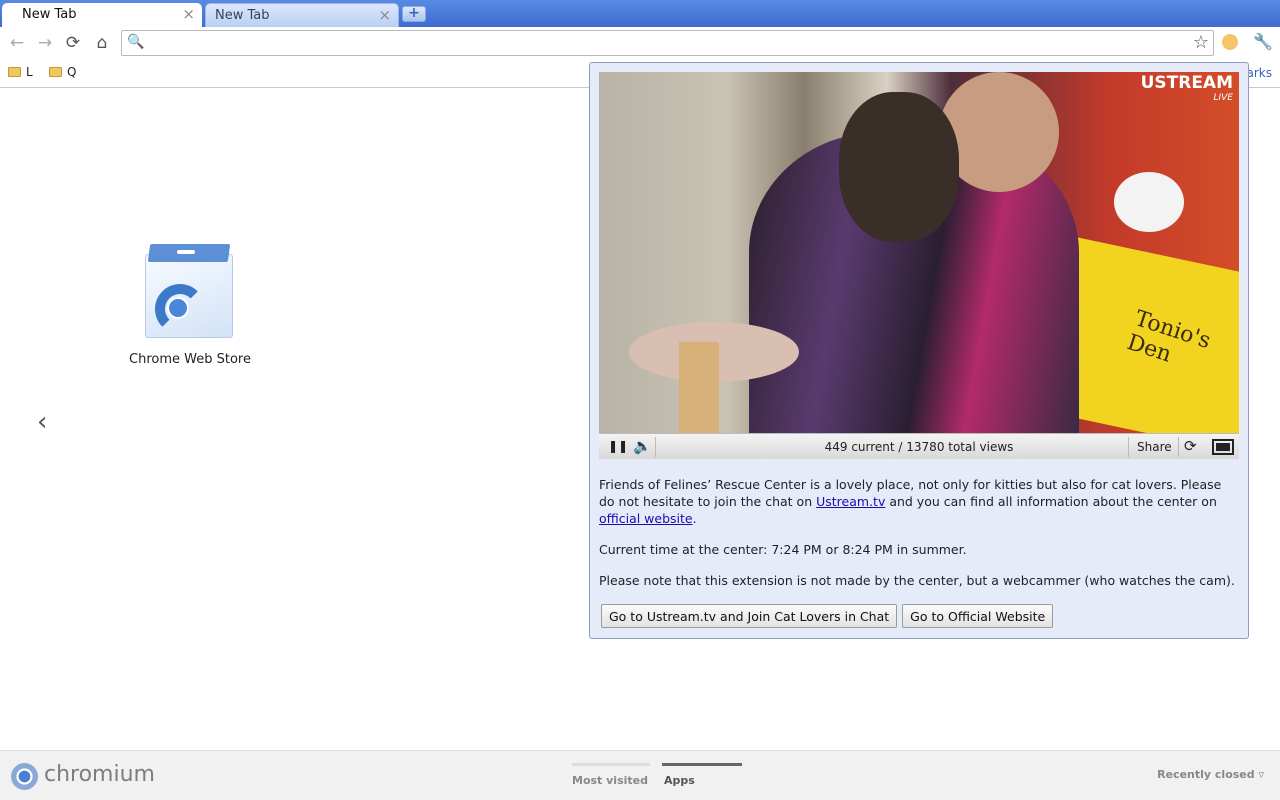 Image resolution: width=1280 pixels, height=800 pixels. What do you see at coordinates (1223, 447) in the screenshot?
I see `fullscreen-icon` at bounding box center [1223, 447].